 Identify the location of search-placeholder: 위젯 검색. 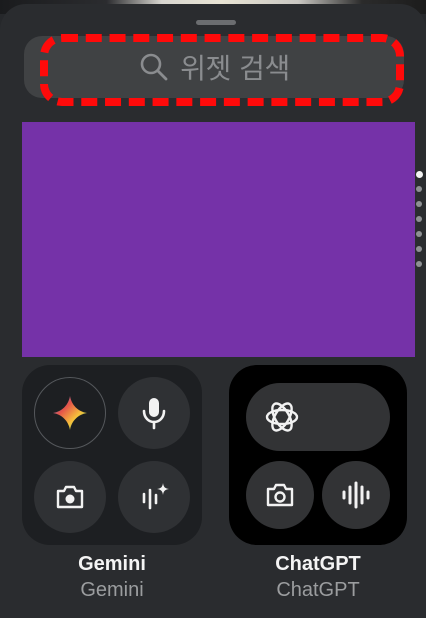
(235, 68).